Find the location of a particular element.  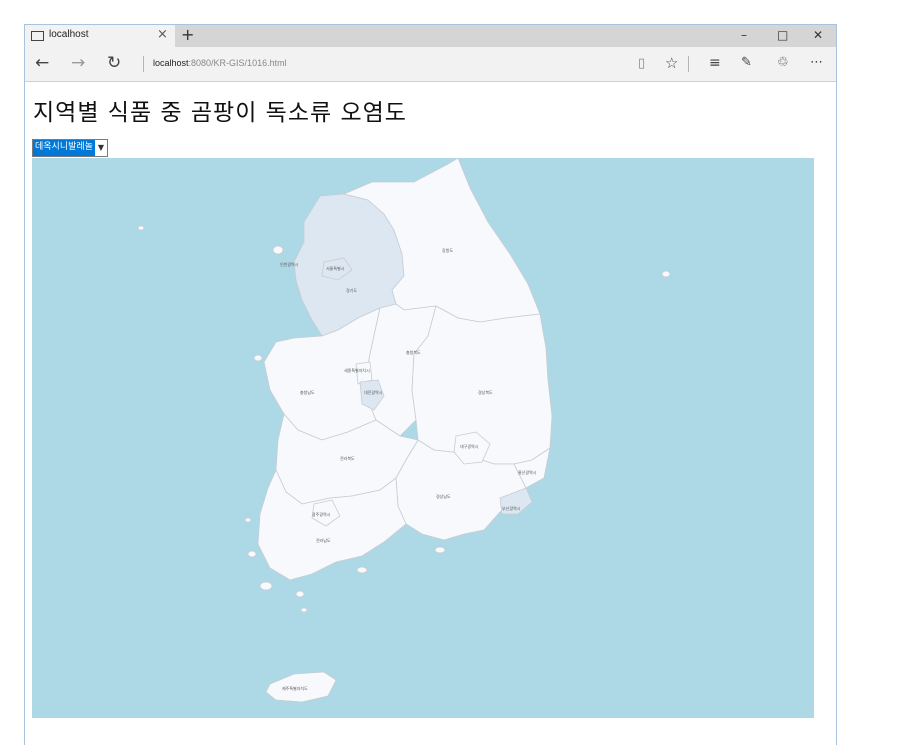

label-gyeongnam: 경상남도 is located at coordinates (443, 496).